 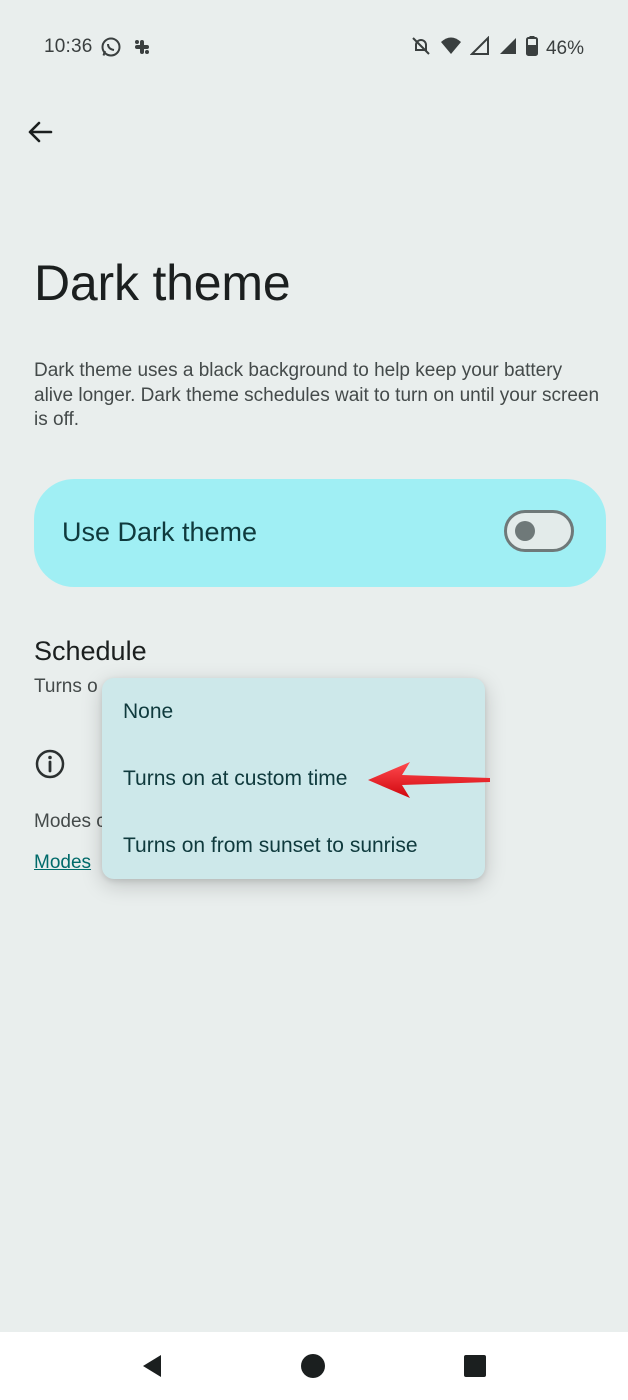 What do you see at coordinates (531, 48) in the screenshot?
I see `battery-icon` at bounding box center [531, 48].